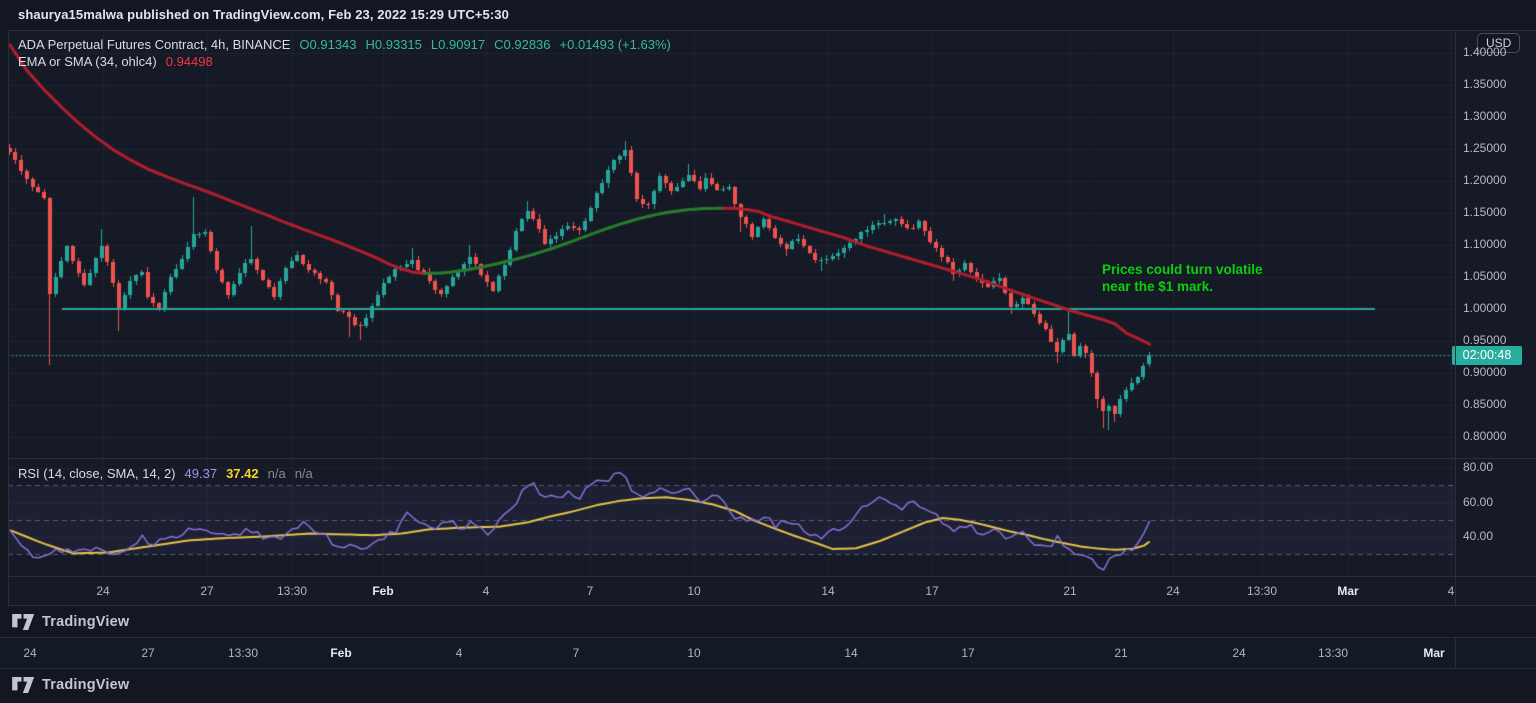 The image size is (1536, 703). What do you see at coordinates (768, 653) in the screenshot?
I see `secondary-time-axis: 24 27 13:30 Feb 4 7 10 14 17 21 24 13:30 Mar` at bounding box center [768, 653].